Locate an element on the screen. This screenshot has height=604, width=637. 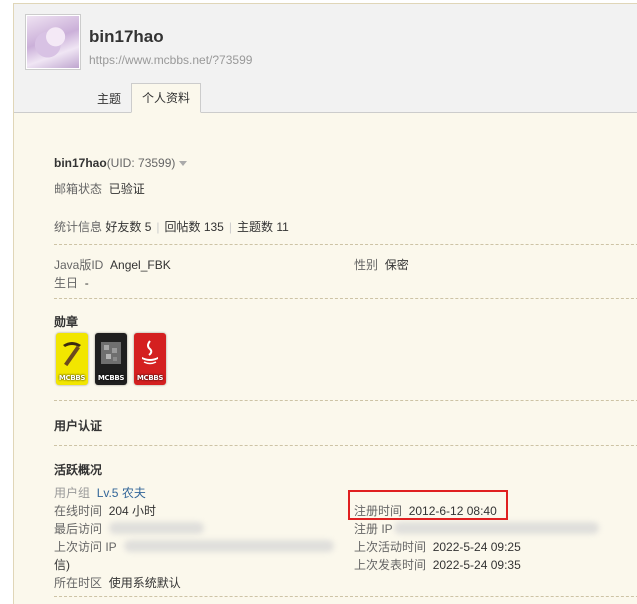
java-label: Java版ID is located at coordinates (79, 265).